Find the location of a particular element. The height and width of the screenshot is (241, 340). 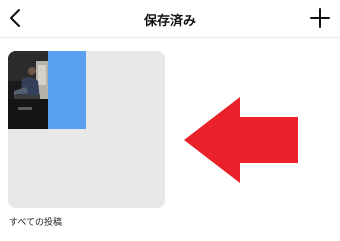

plus-icon is located at coordinates (320, 18).